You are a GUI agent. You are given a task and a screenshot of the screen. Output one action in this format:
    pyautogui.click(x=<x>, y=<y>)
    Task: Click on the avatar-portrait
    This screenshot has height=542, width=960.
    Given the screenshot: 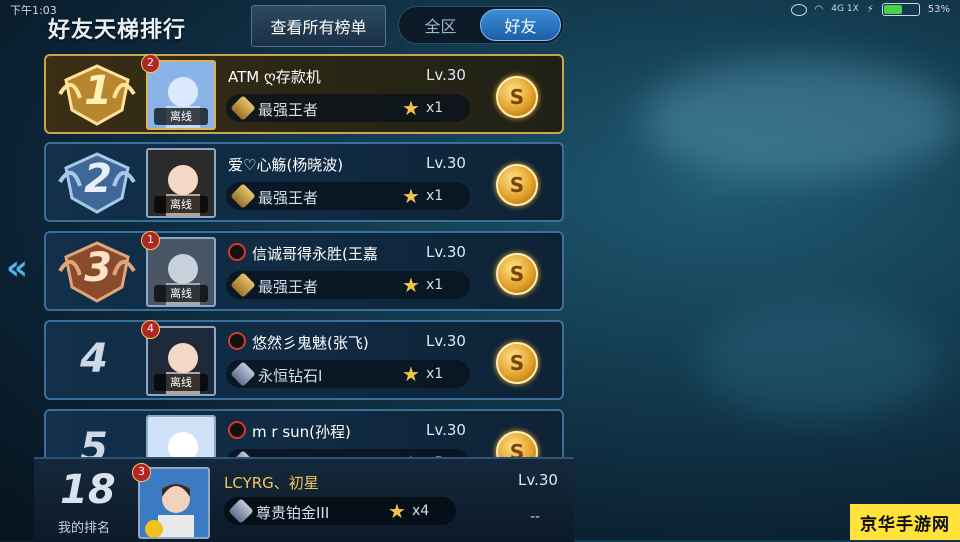 What is the action you would take?
    pyautogui.click(x=174, y=503)
    